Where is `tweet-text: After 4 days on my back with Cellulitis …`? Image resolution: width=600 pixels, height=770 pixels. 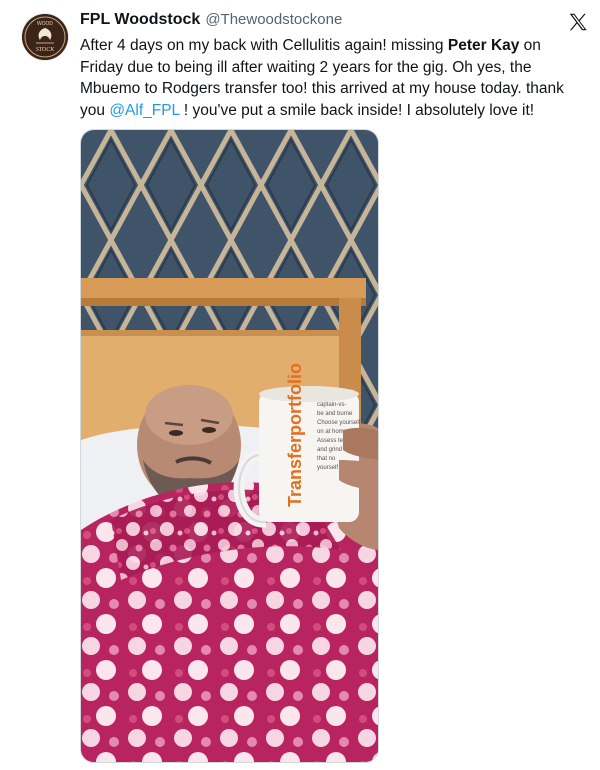 tweet-text: After 4 days on my back with Cellulitis … is located at coordinates (330, 78).